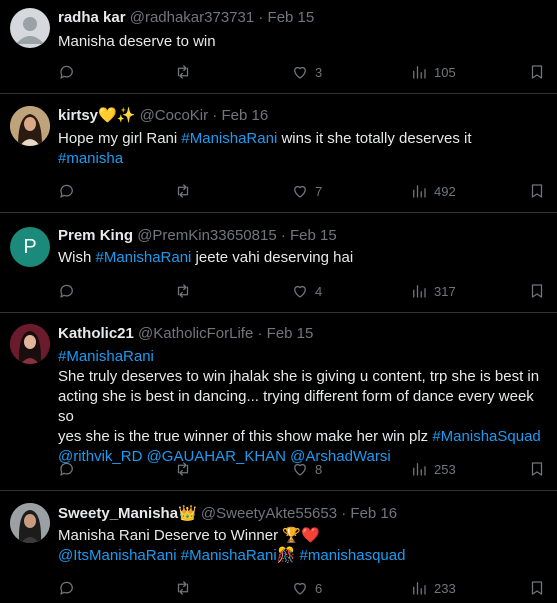 The height and width of the screenshot is (603, 557). I want to click on display-name: Sweety_Manisha, so click(118, 513).